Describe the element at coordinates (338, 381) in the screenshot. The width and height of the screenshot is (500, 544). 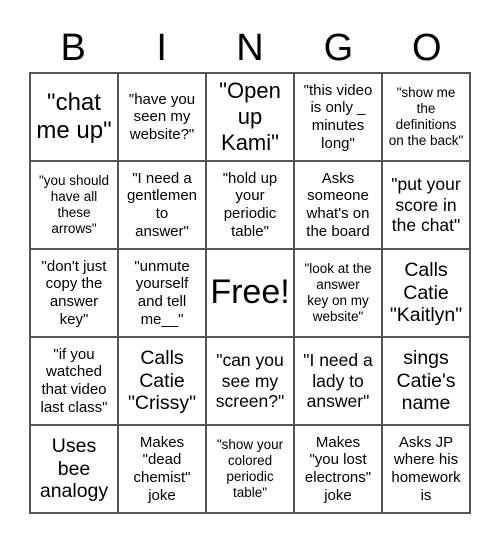
I see `bingo-cell: "I need a lady to answer"` at that location.